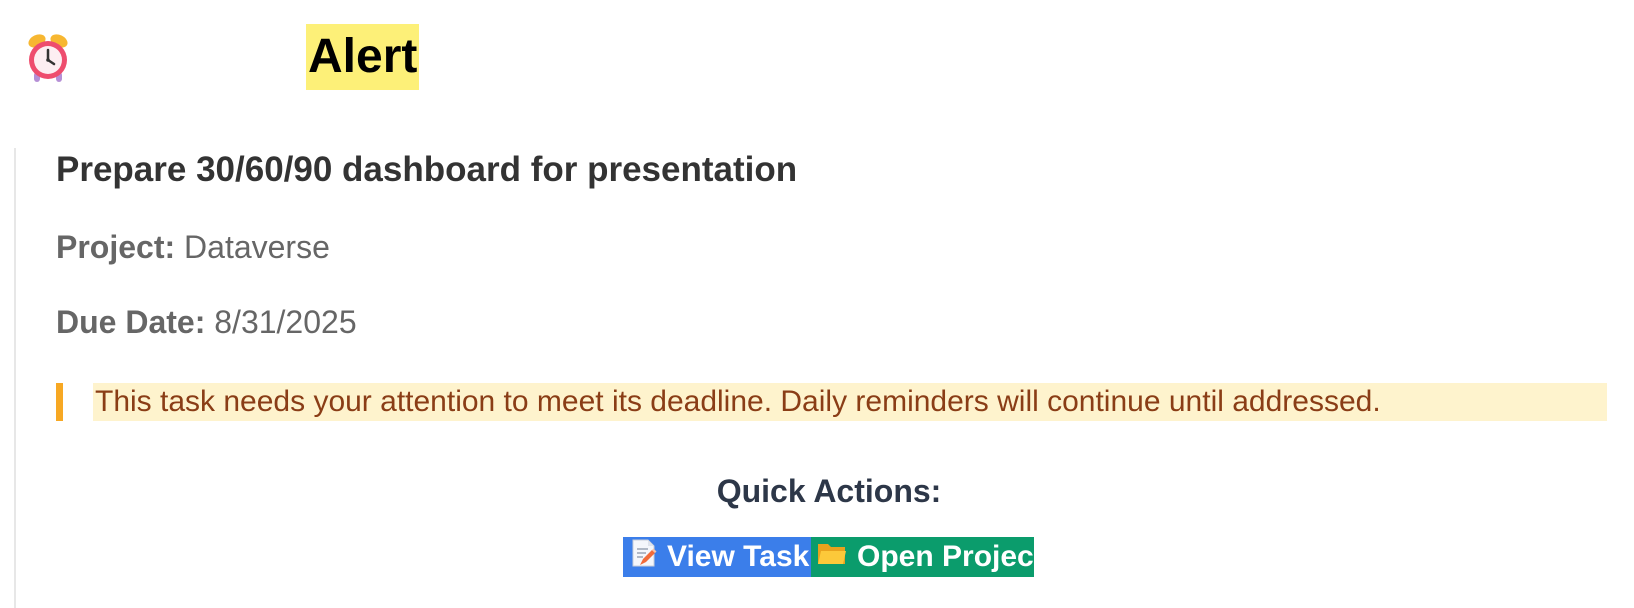  What do you see at coordinates (116, 247) in the screenshot?
I see `project-label: Project:` at bounding box center [116, 247].